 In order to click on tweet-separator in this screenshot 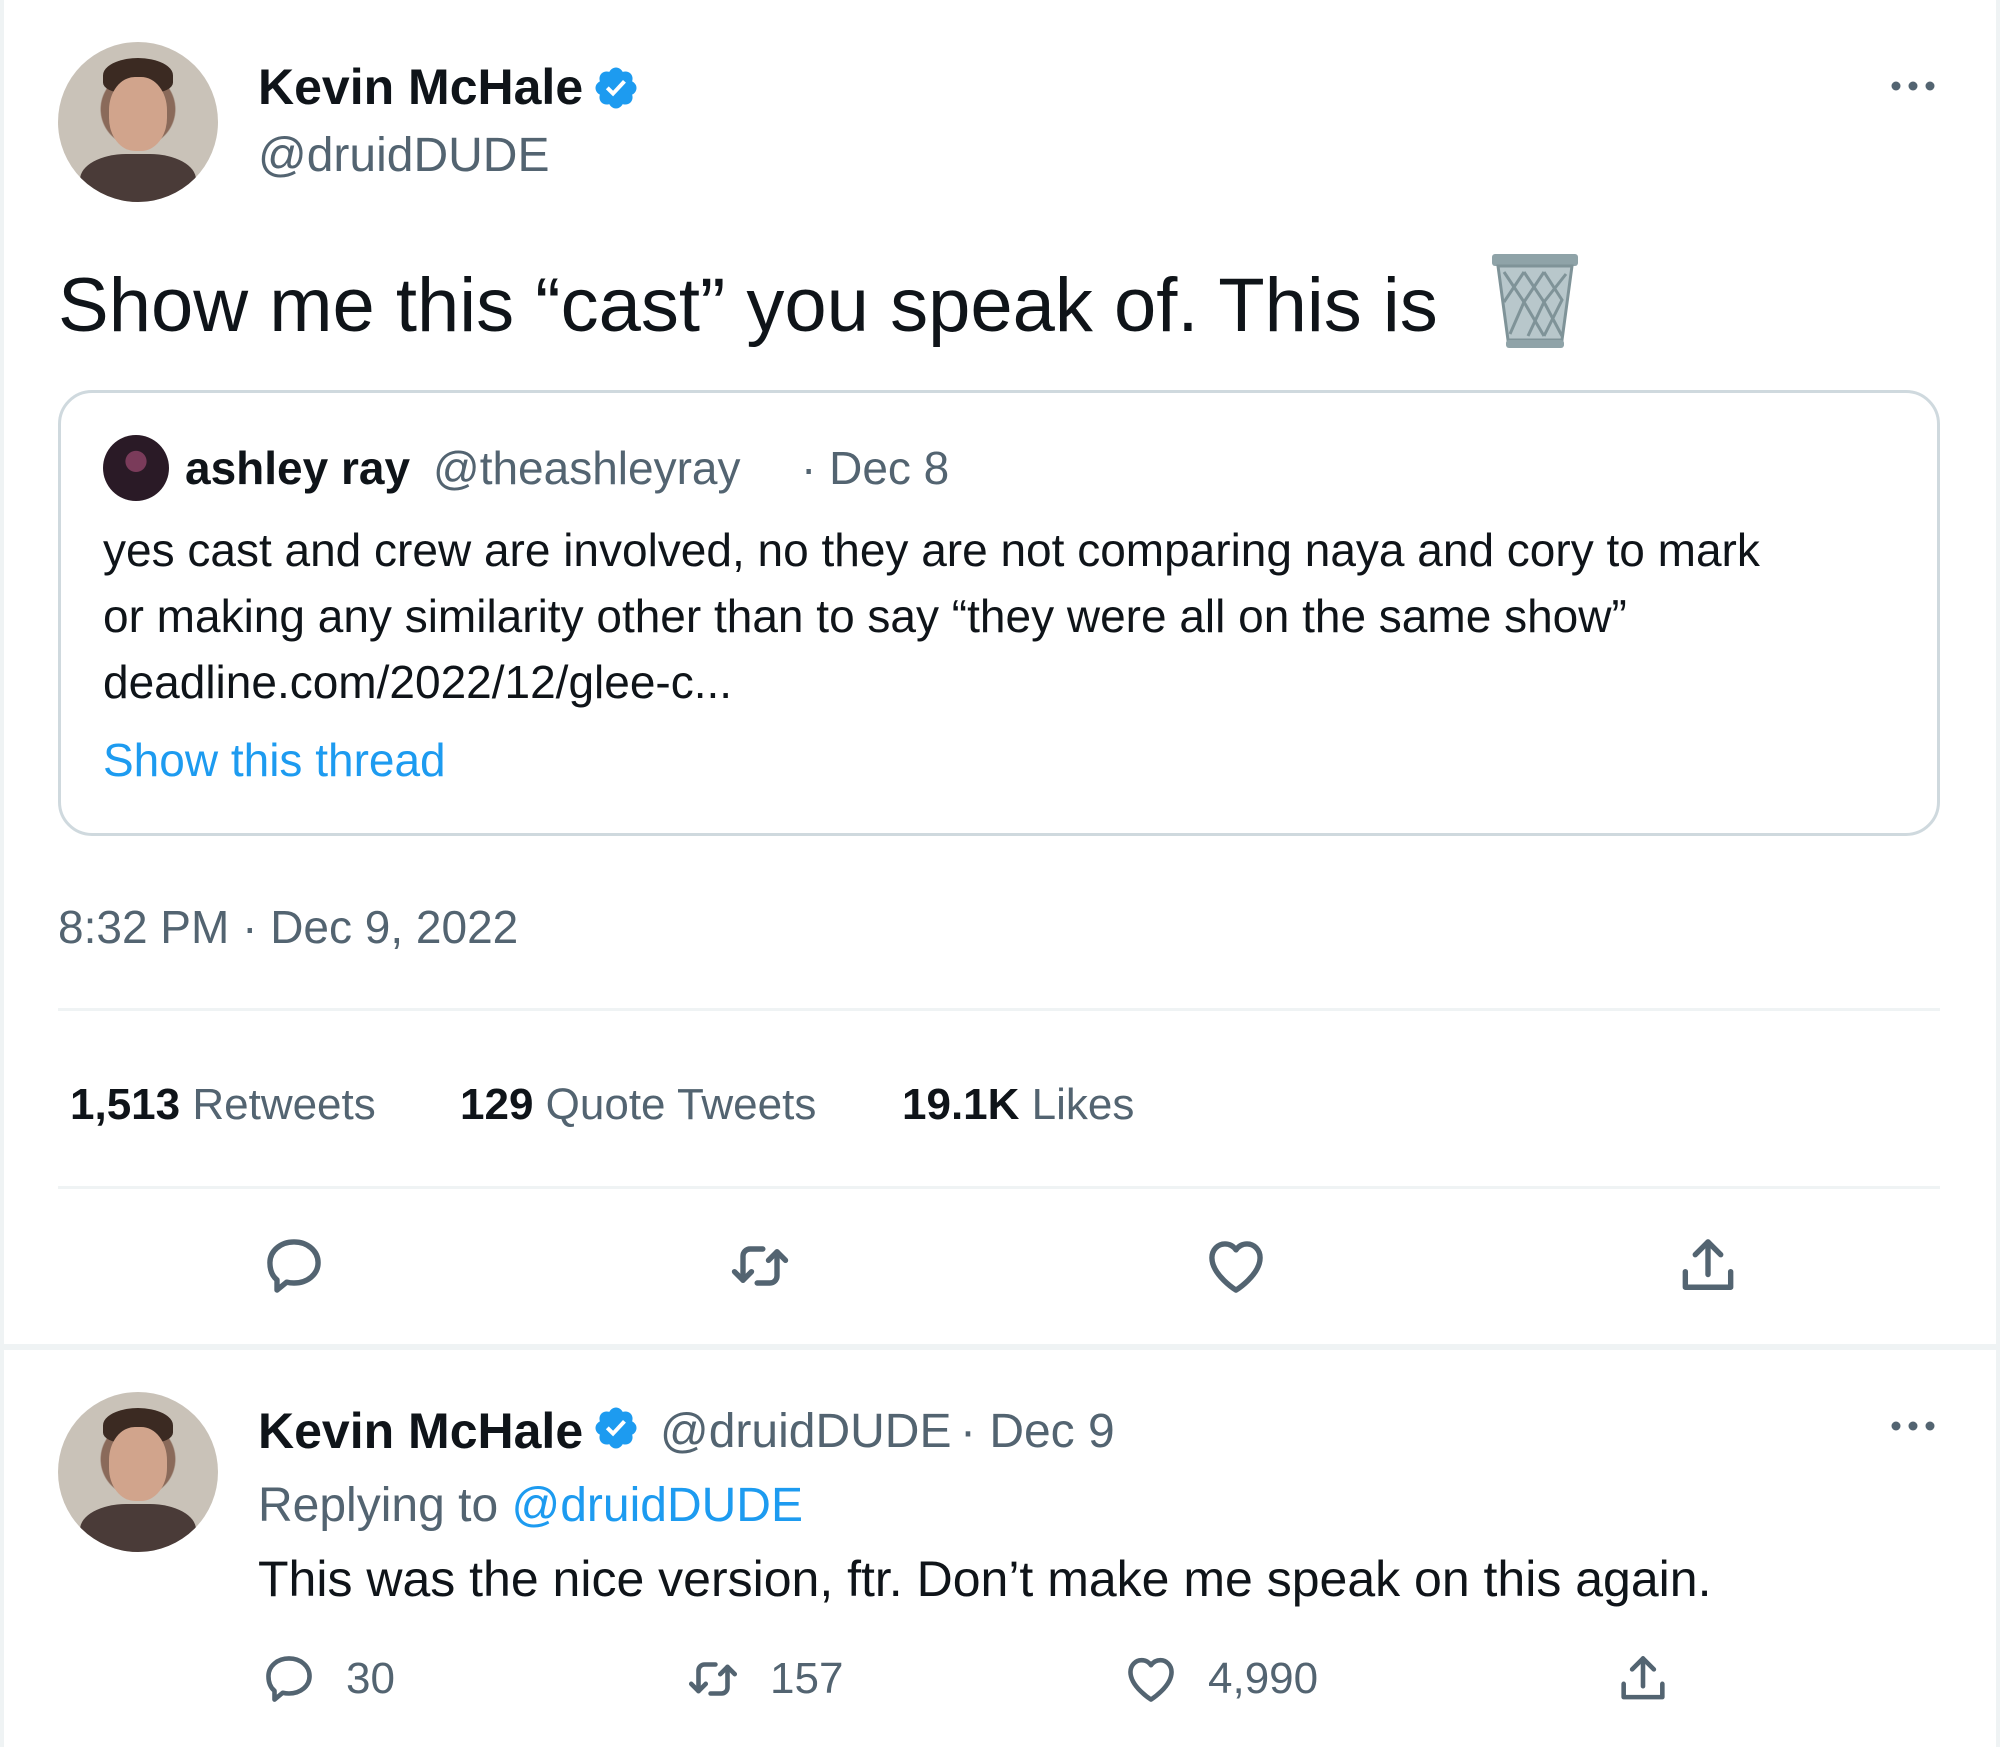, I will do `click(1000, 1347)`.